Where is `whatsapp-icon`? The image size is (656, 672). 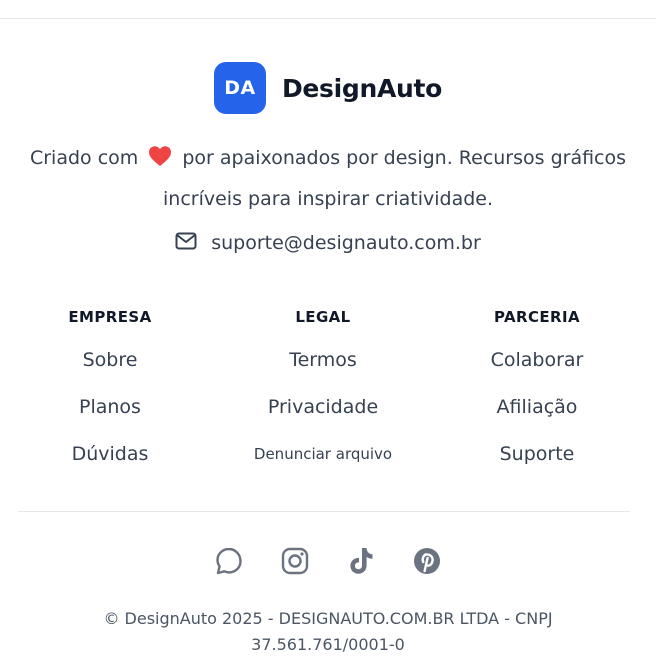 whatsapp-icon is located at coordinates (229, 561).